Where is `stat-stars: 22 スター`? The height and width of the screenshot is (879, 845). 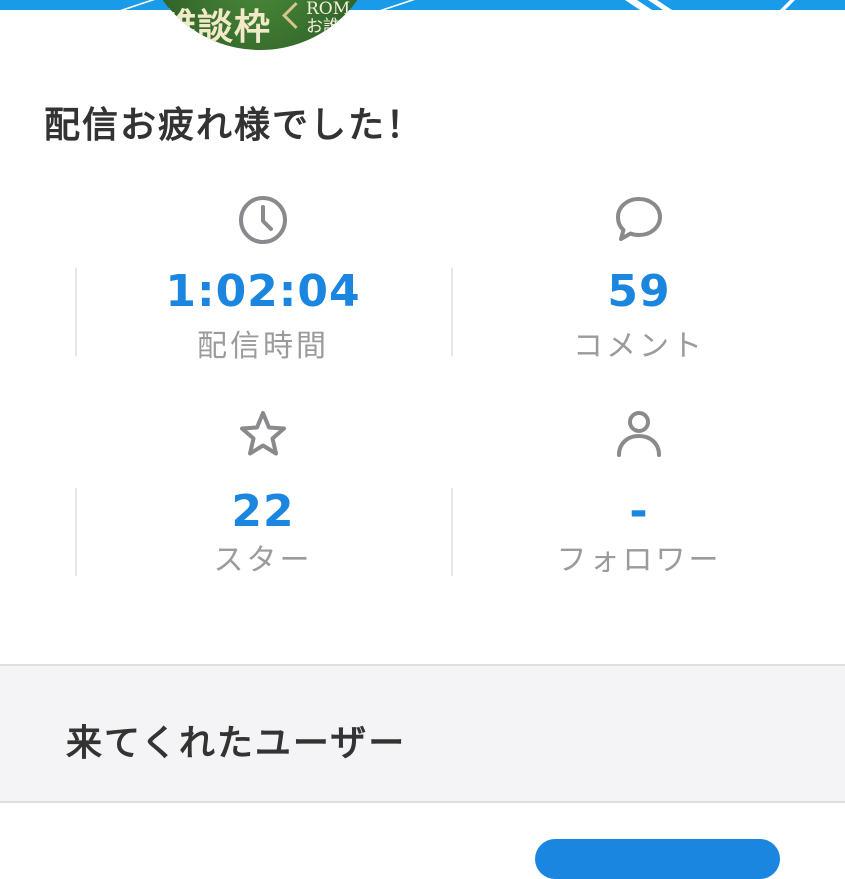 stat-stars: 22 スター is located at coordinates (263, 503).